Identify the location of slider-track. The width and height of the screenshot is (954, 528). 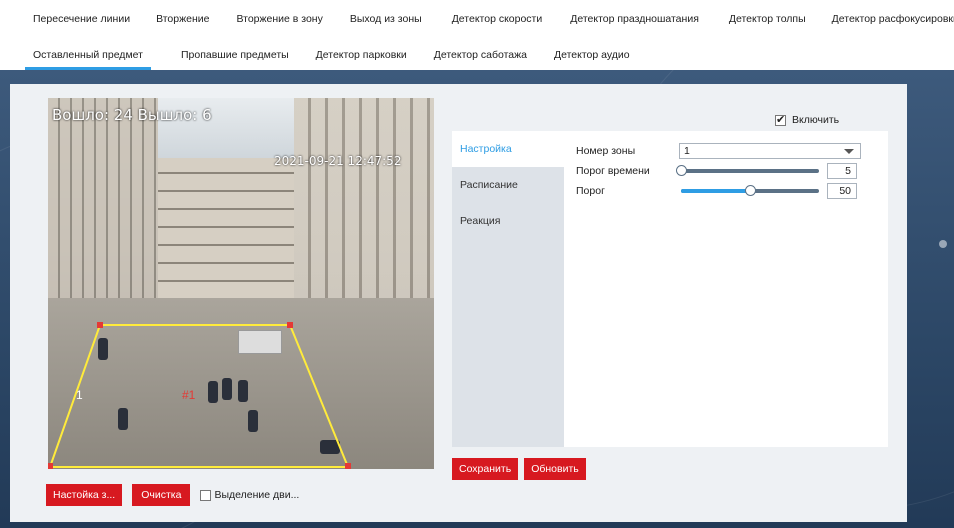
(750, 171).